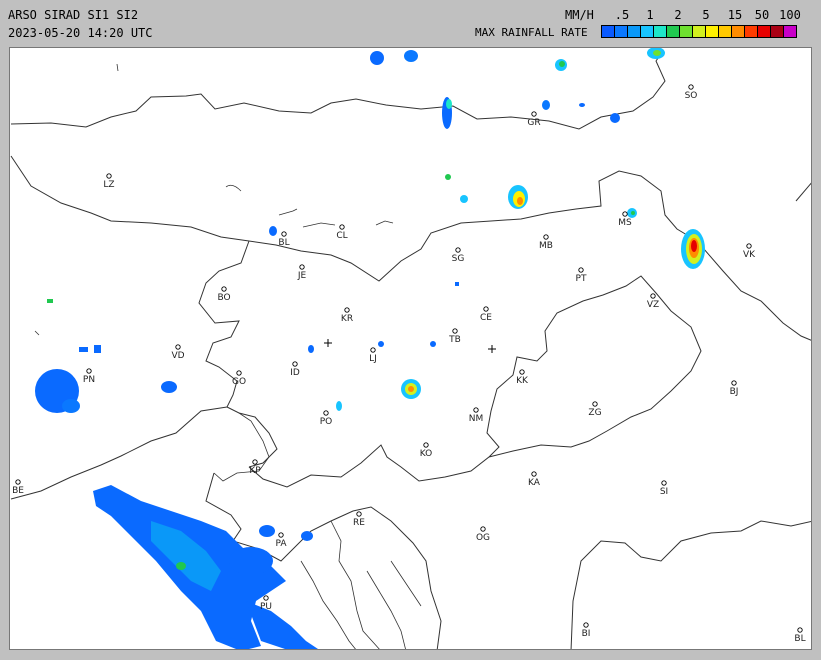 The width and height of the screenshot is (821, 660). What do you see at coordinates (483, 538) in the screenshot?
I see `city-label: OG` at bounding box center [483, 538].